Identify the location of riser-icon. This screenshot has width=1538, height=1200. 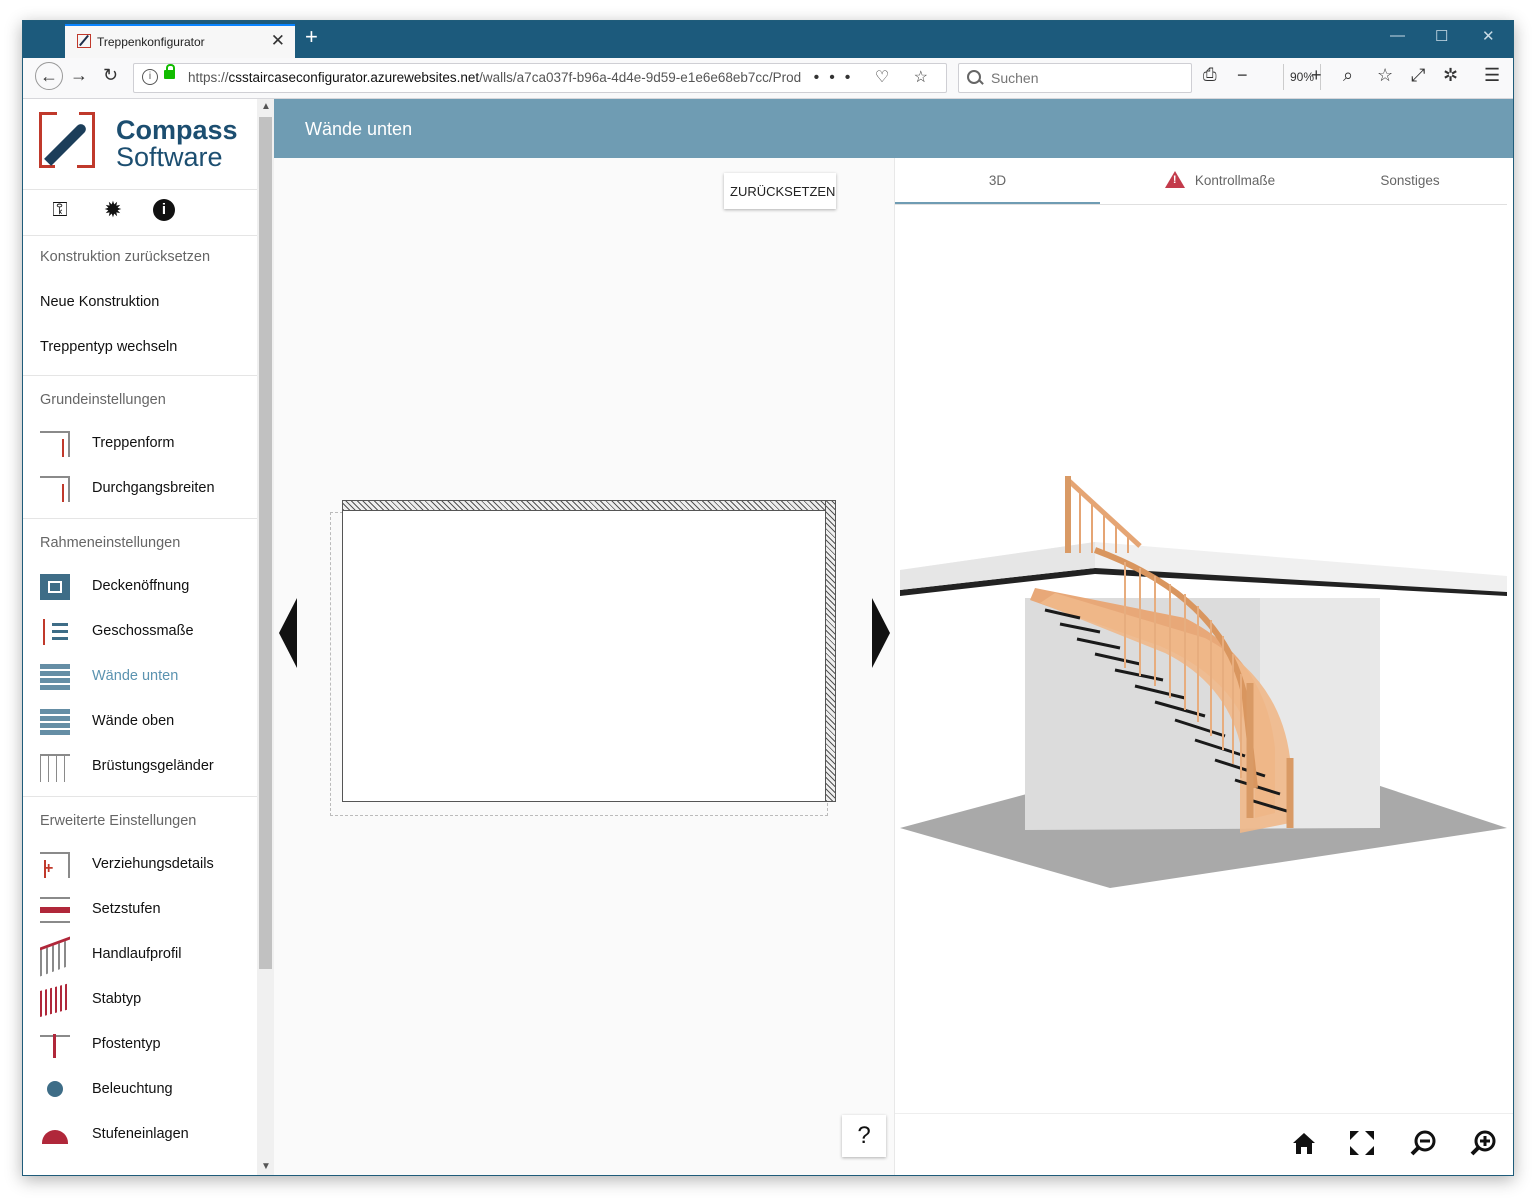
(55, 910).